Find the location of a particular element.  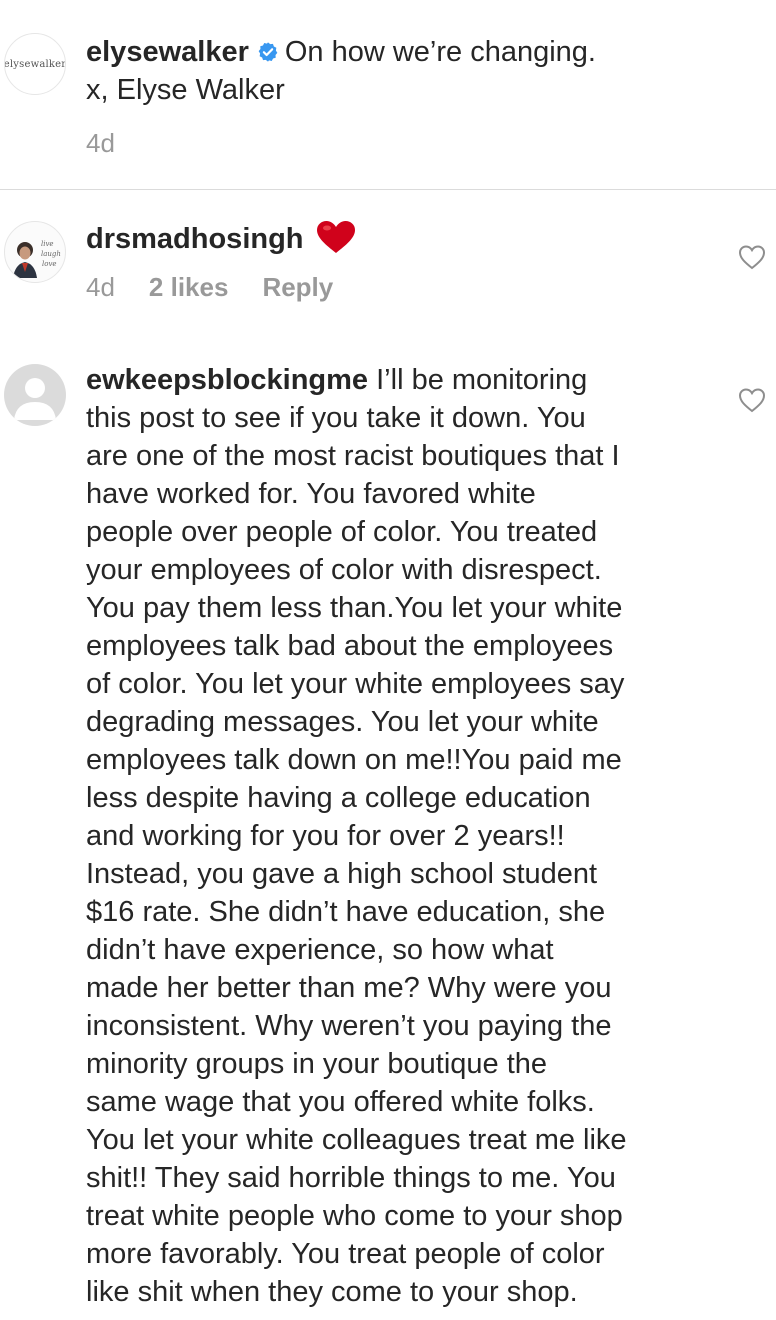

avatar-word-1: live is located at coordinates (47, 244).